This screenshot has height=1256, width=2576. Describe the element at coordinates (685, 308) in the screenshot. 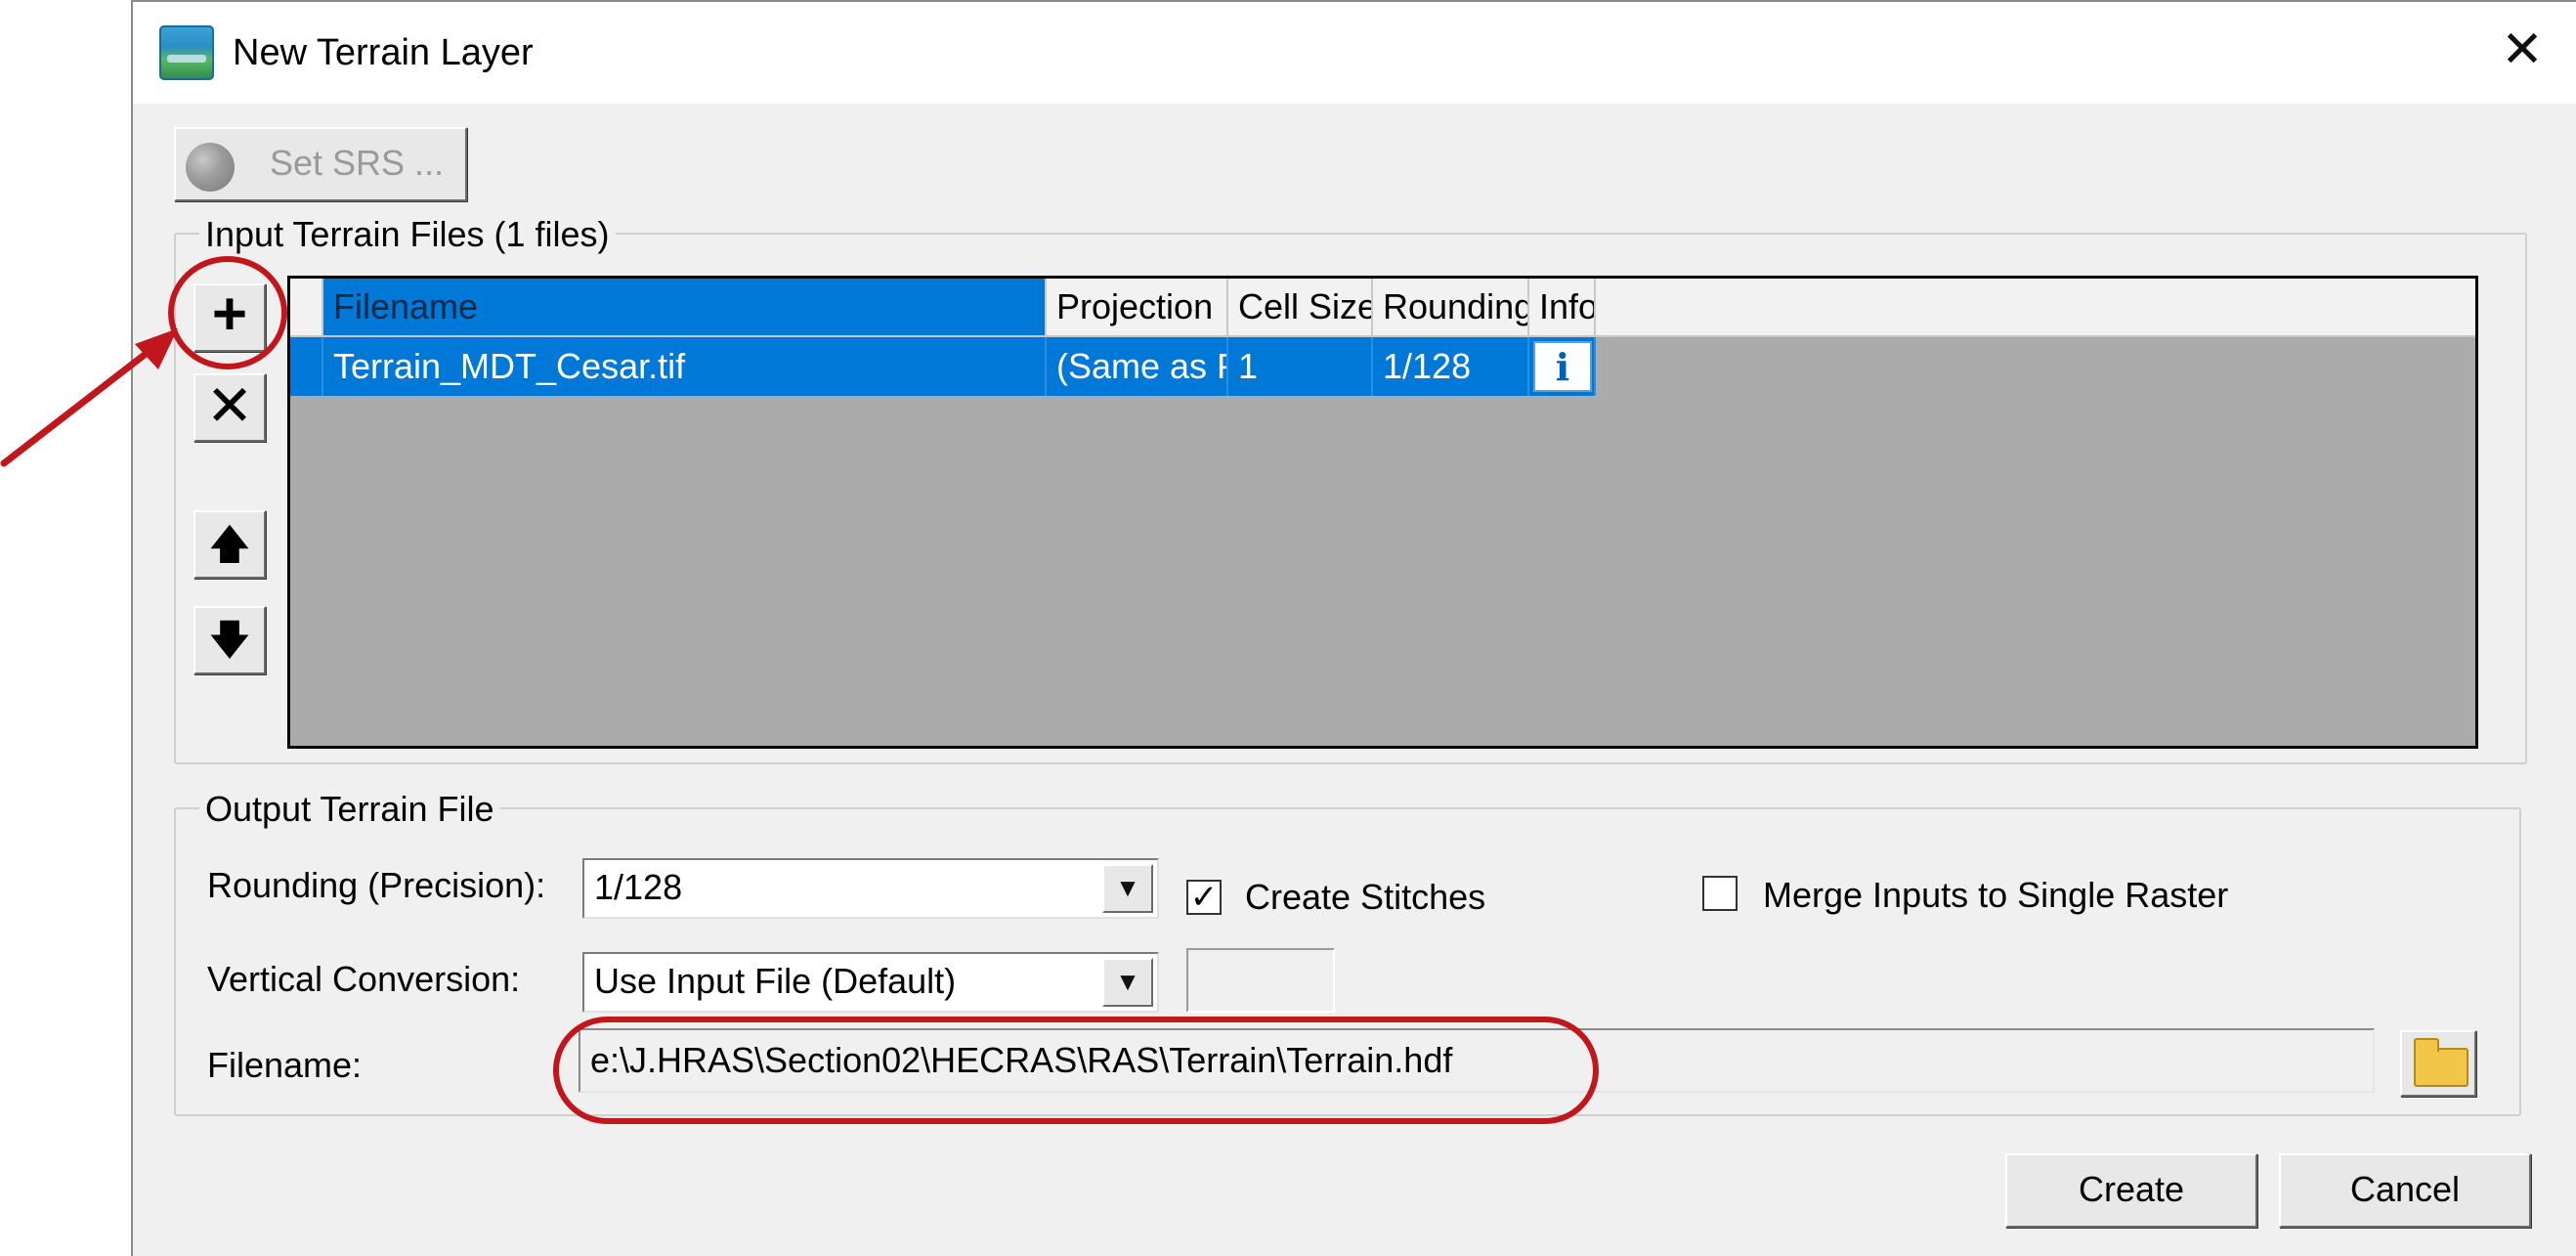

I see `column-header-filename: Filename` at that location.